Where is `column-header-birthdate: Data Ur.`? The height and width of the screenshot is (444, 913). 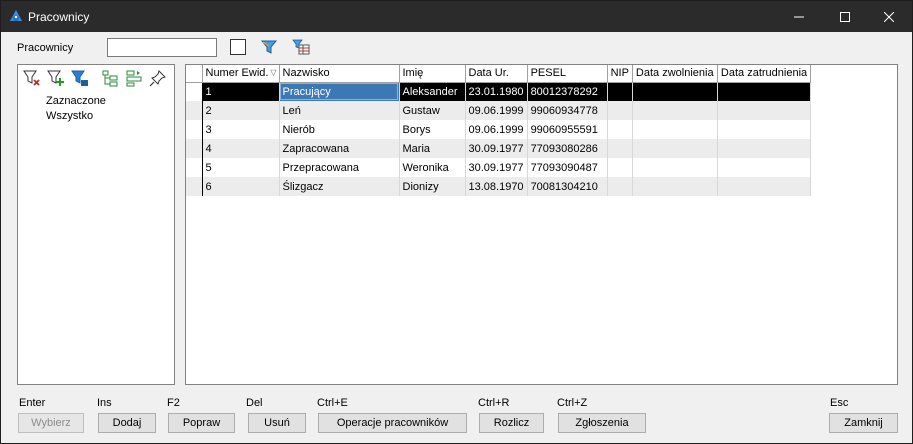
column-header-birthdate: Data Ur. is located at coordinates (496, 74).